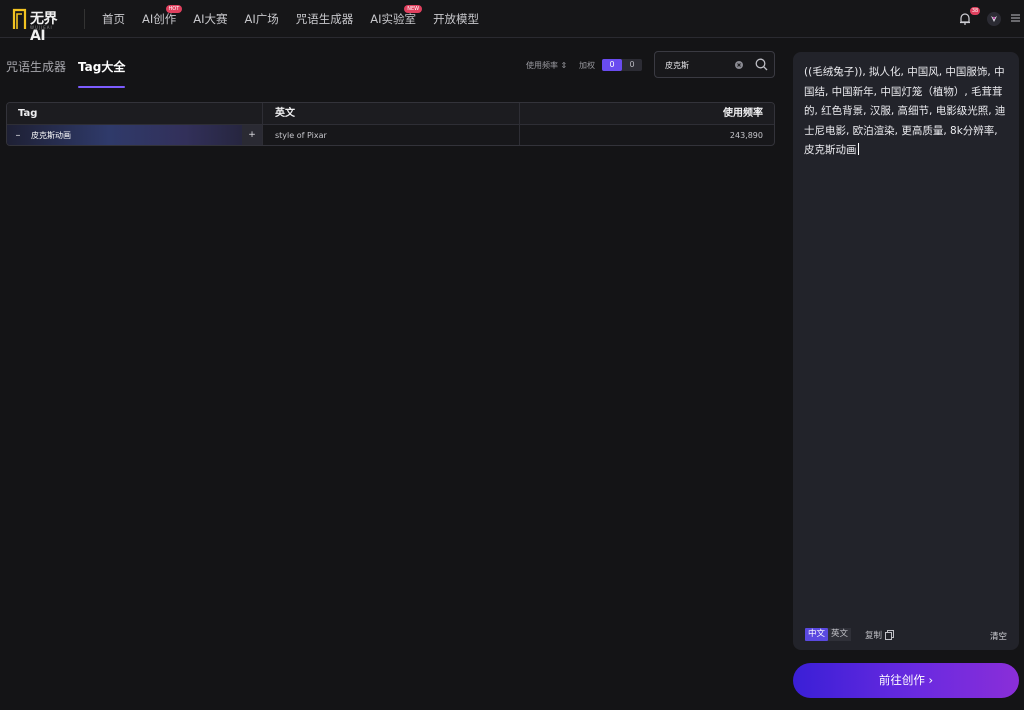 This screenshot has height=710, width=1024. I want to click on nav-item-ai-contest: AI大赛, so click(210, 19).